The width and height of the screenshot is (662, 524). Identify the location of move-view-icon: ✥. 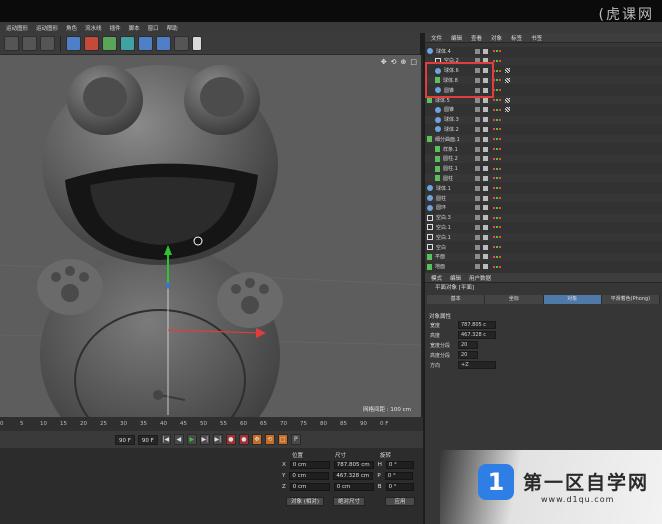
(384, 62).